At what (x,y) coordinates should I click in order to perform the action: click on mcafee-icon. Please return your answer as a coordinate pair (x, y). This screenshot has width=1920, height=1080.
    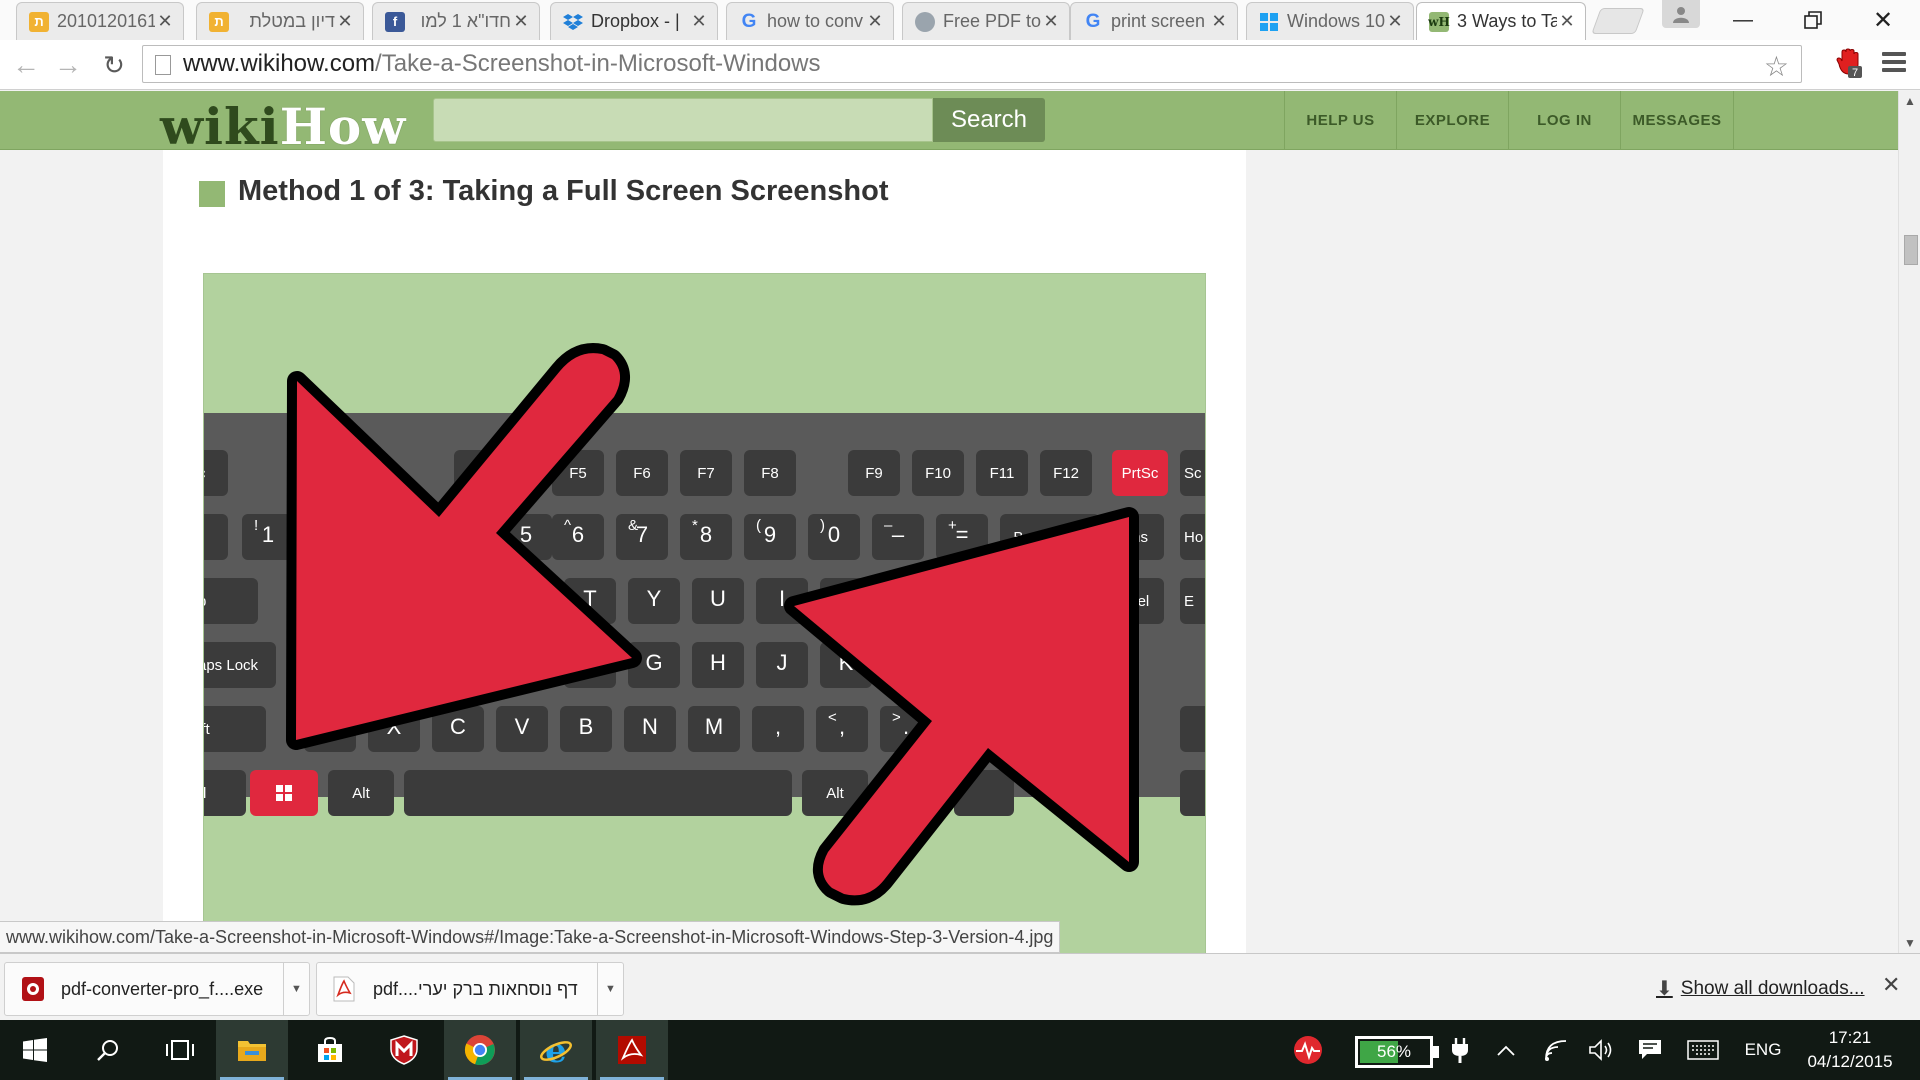
    Looking at the image, I should click on (404, 1050).